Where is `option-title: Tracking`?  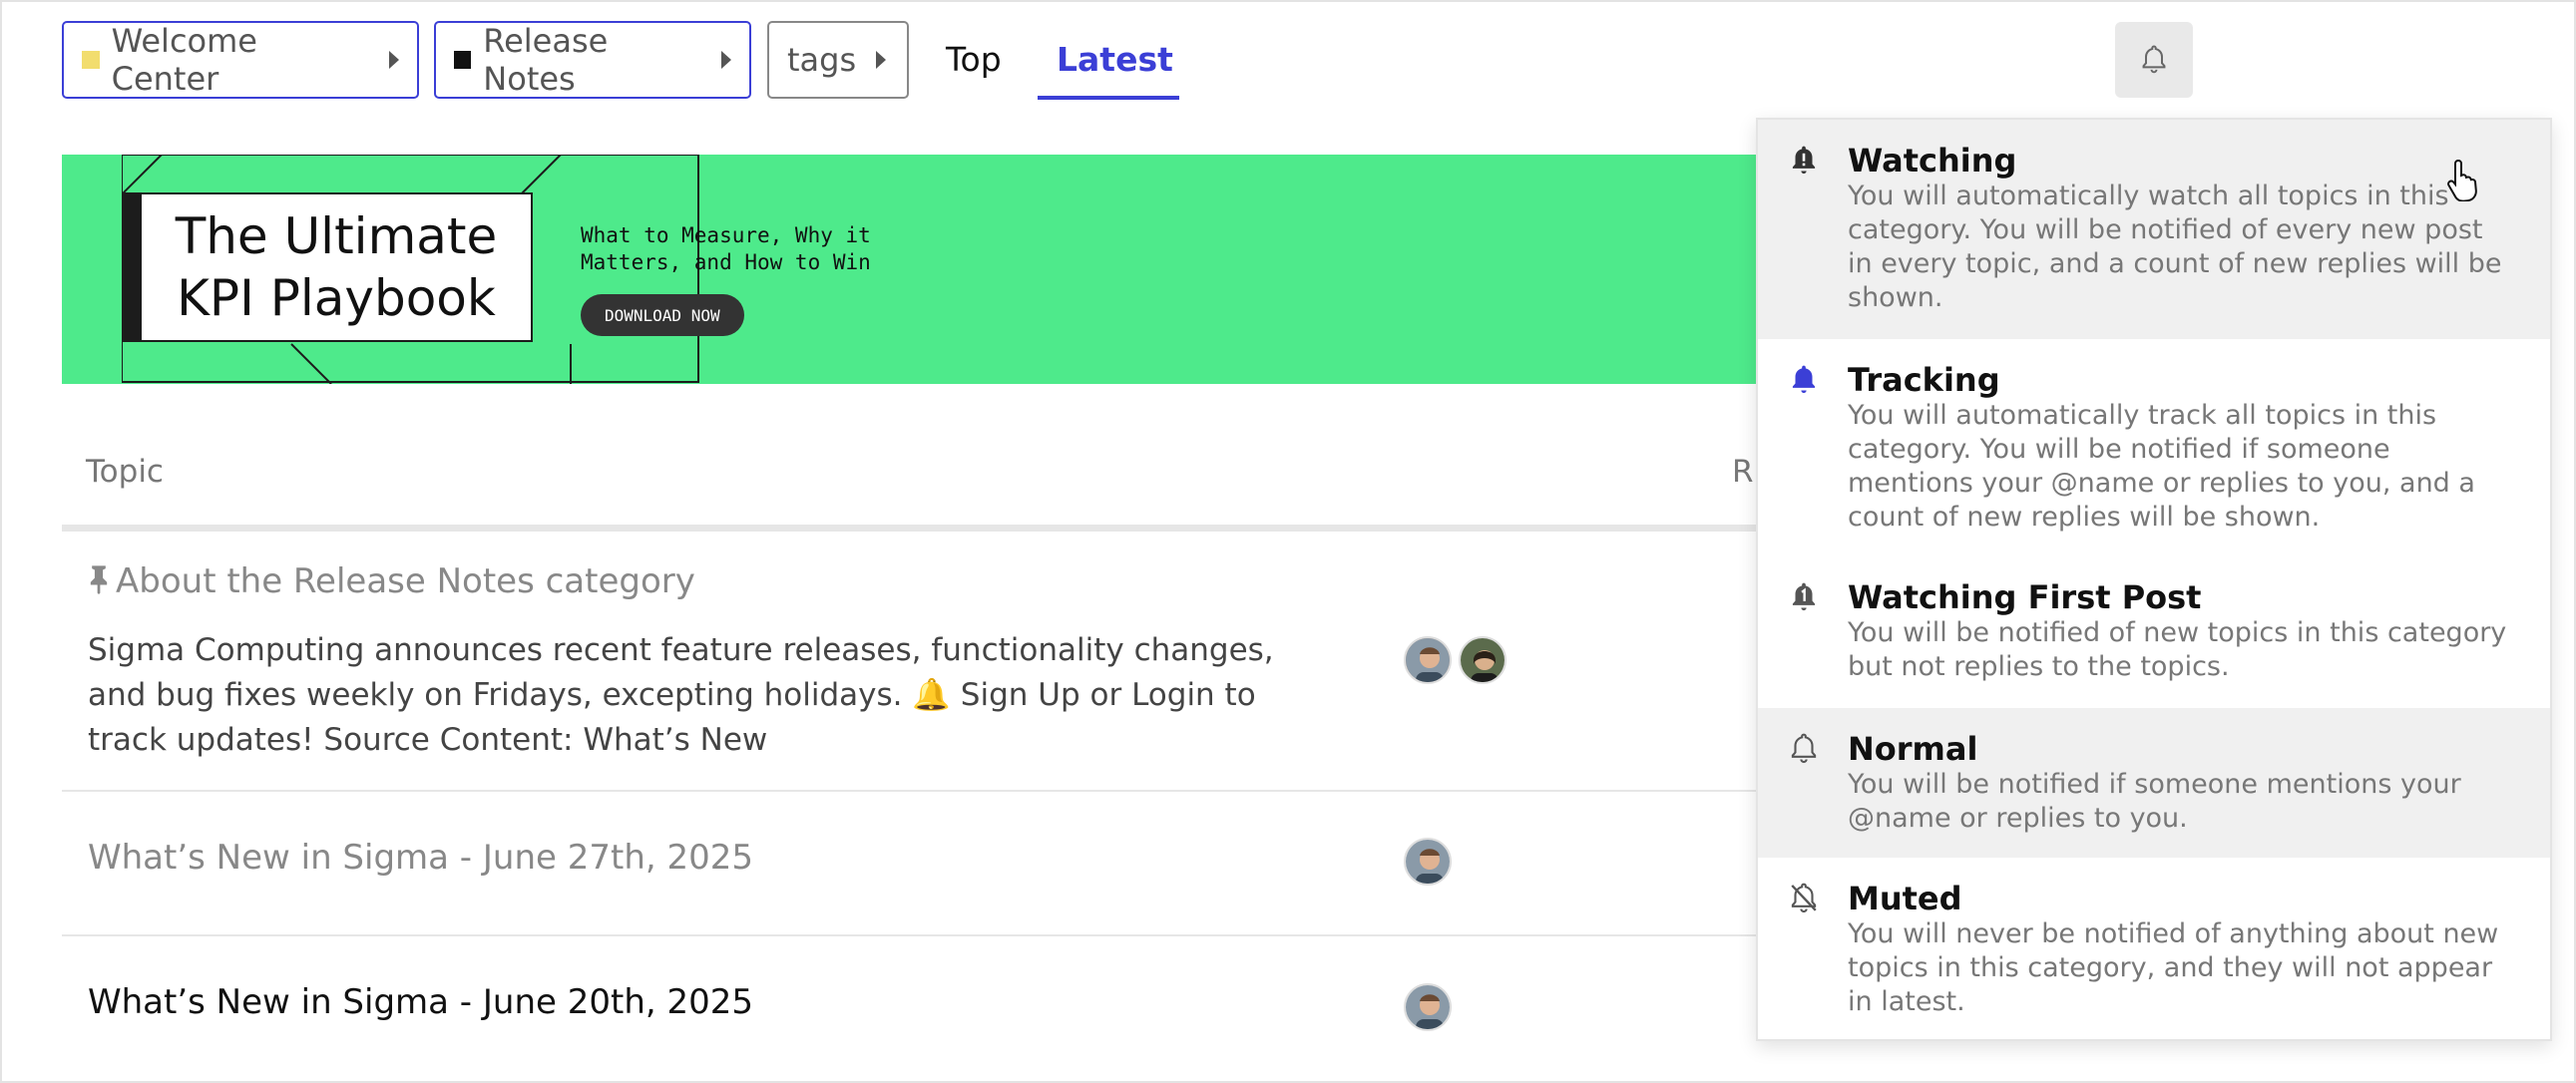 option-title: Tracking is located at coordinates (1924, 380).